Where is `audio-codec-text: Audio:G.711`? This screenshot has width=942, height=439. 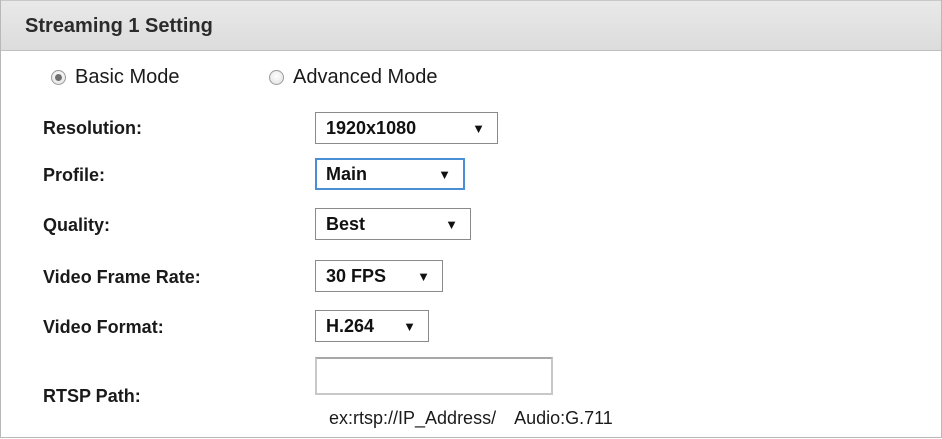
audio-codec-text: Audio:G.711 is located at coordinates (563, 418).